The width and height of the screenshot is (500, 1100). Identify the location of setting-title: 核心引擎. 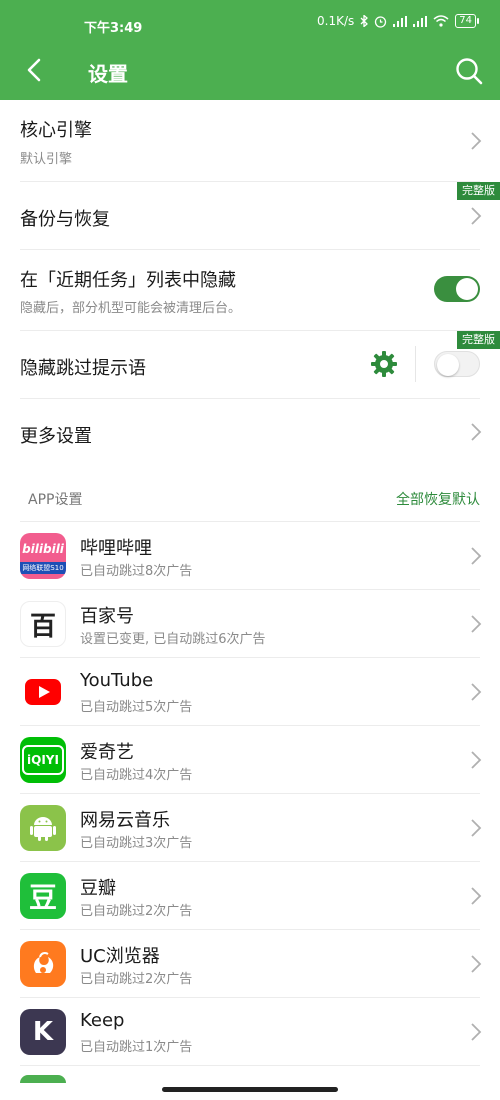
(56, 130).